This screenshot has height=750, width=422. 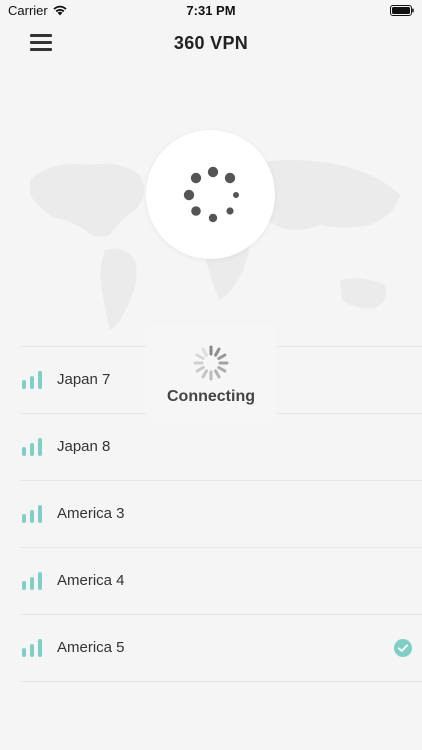 I want to click on server-name: Japan 8, so click(x=84, y=446).